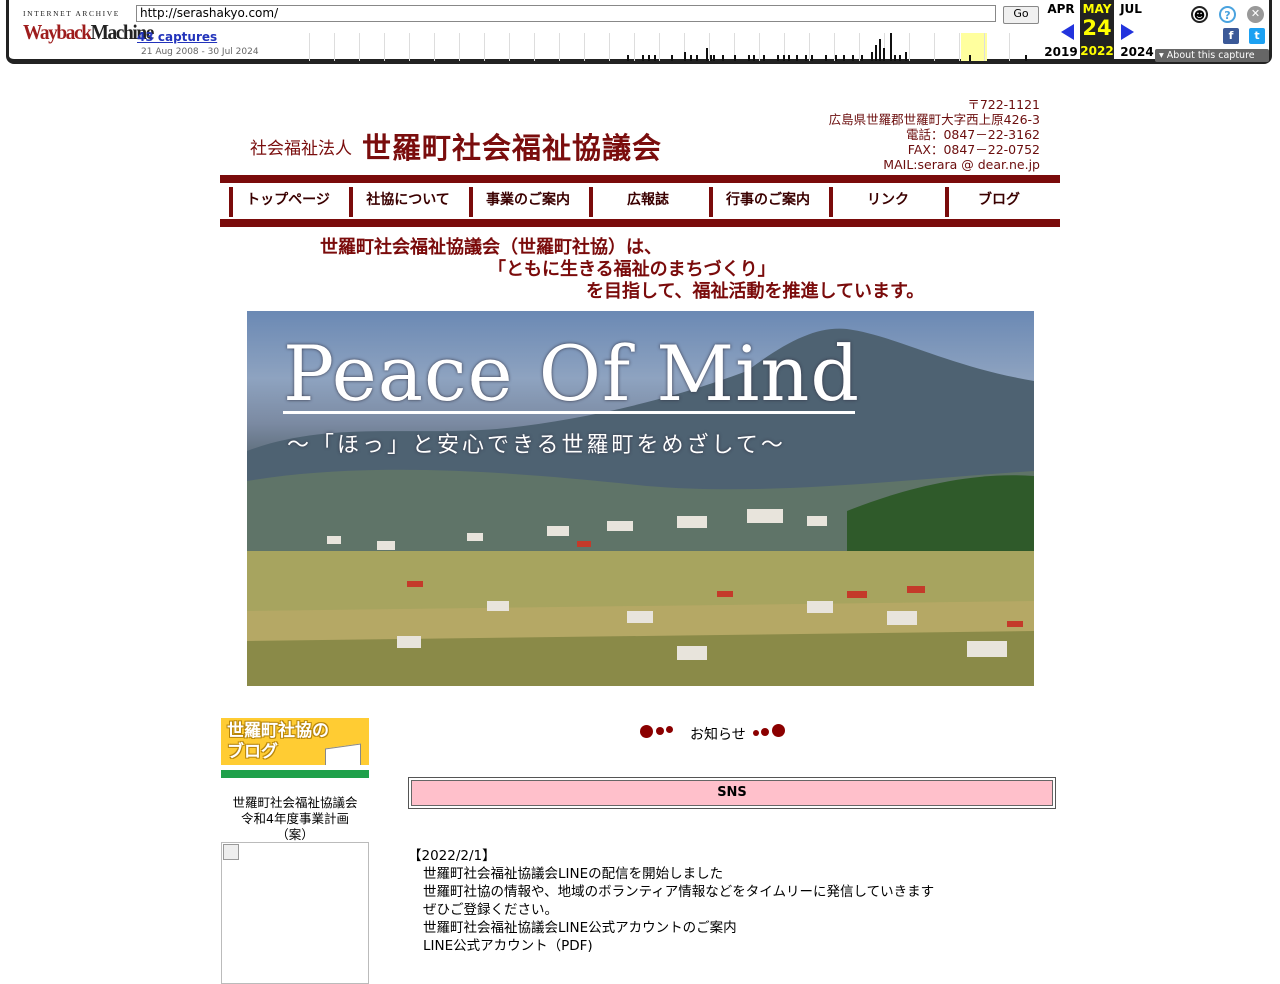  What do you see at coordinates (1137, 52) in the screenshot?
I see `next-year: 2024` at bounding box center [1137, 52].